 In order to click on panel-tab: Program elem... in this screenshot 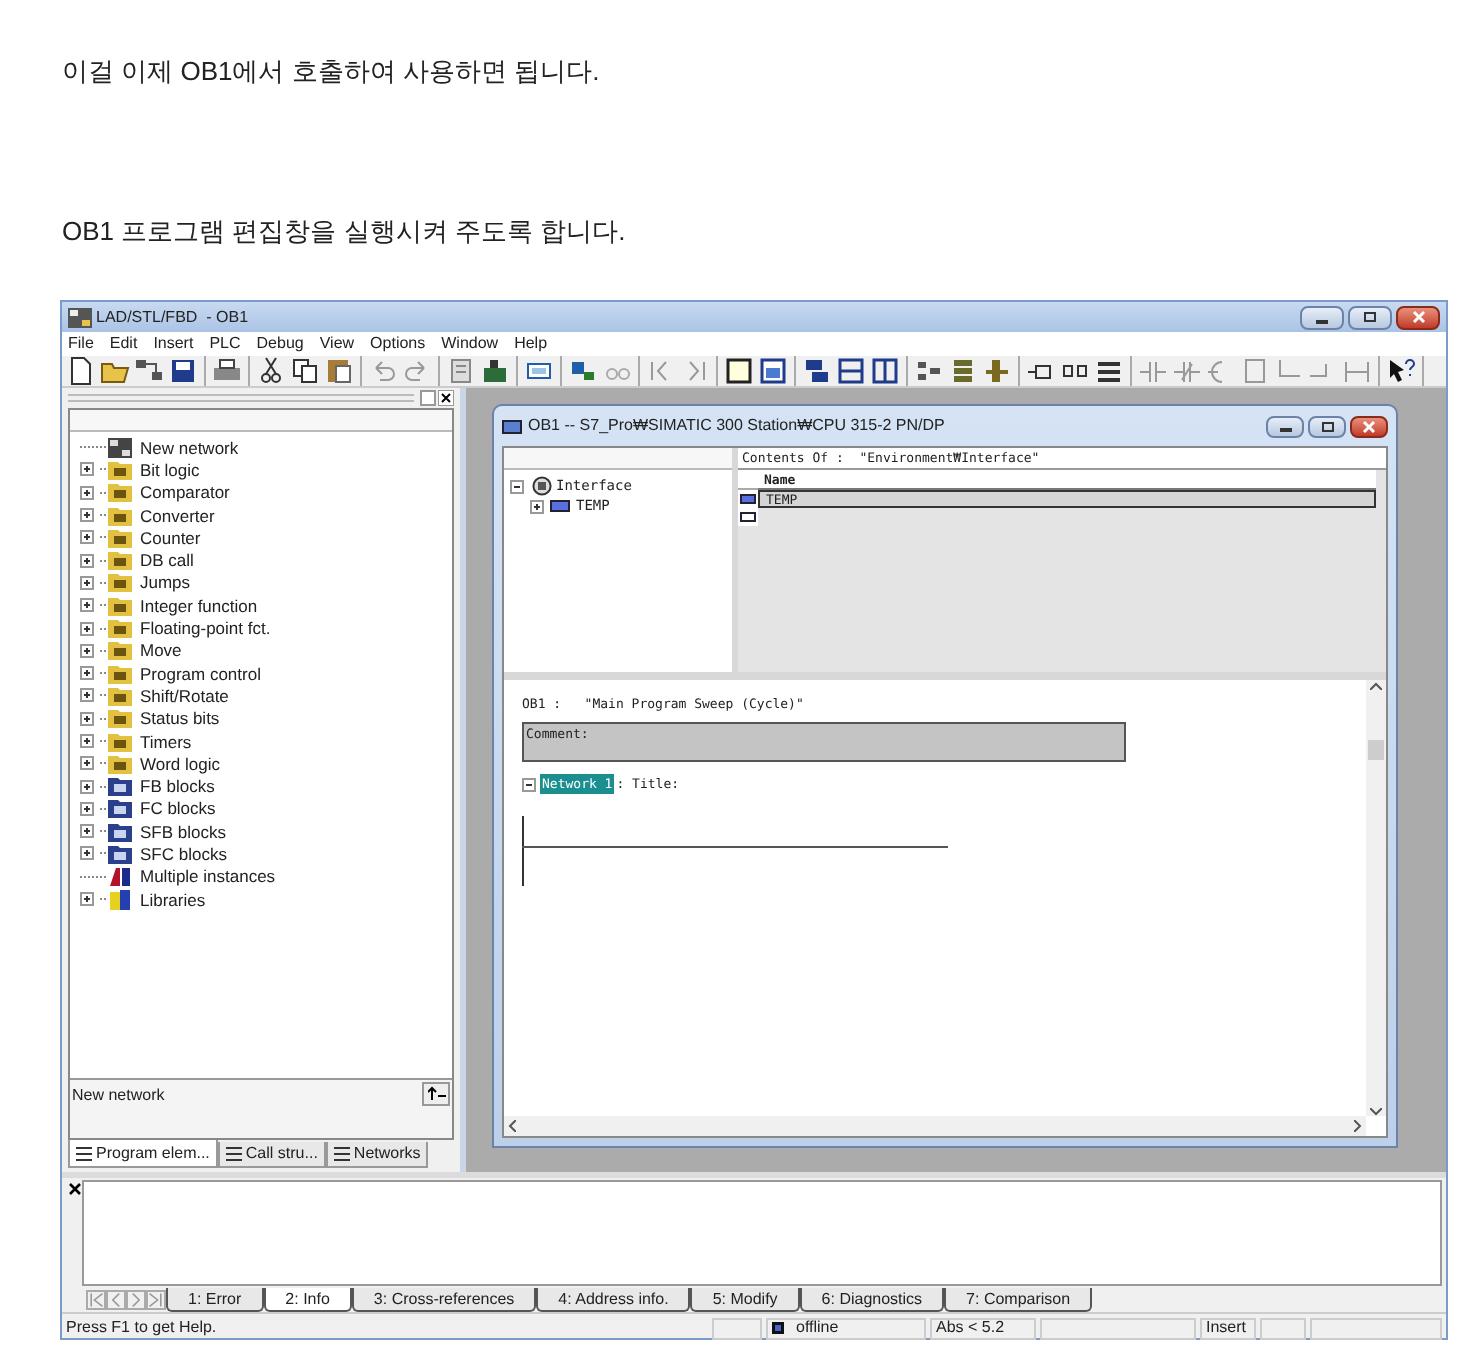, I will do `click(143, 1154)`.